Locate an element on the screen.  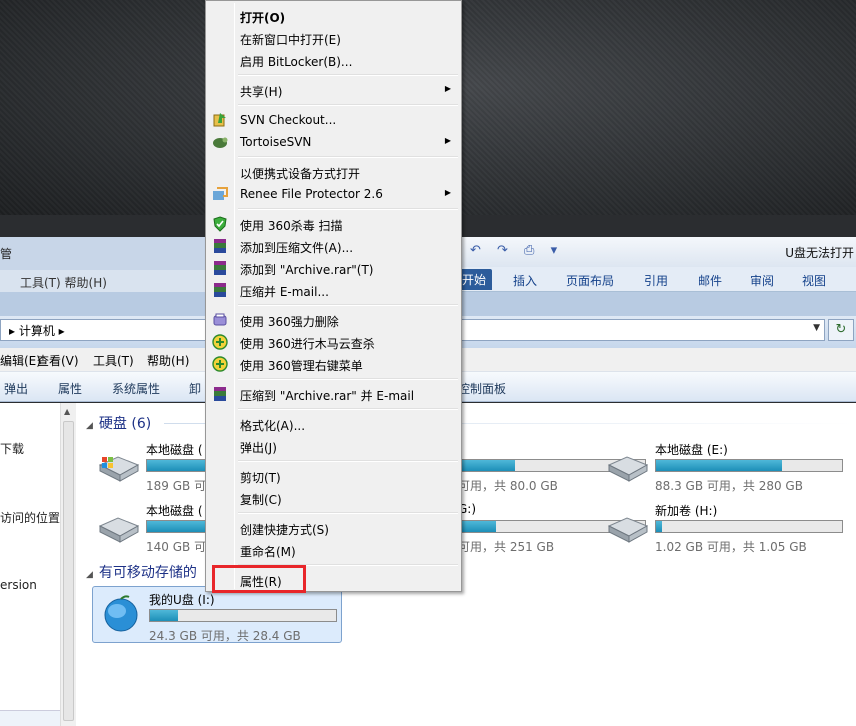
scroll-up-icon: ▲ is located at coordinates (67, 411).